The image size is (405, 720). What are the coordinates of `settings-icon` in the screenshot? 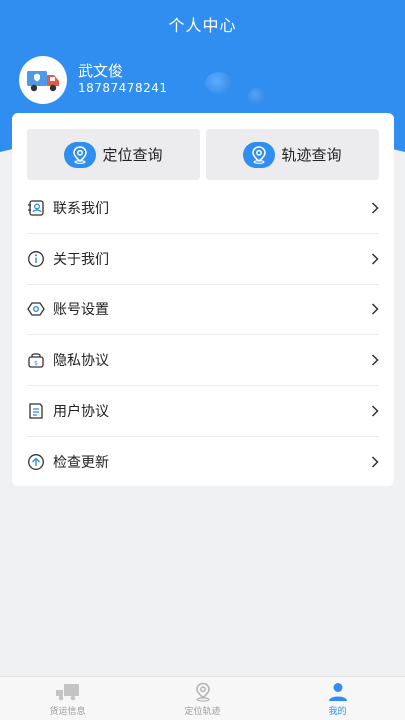 It's located at (36, 309).